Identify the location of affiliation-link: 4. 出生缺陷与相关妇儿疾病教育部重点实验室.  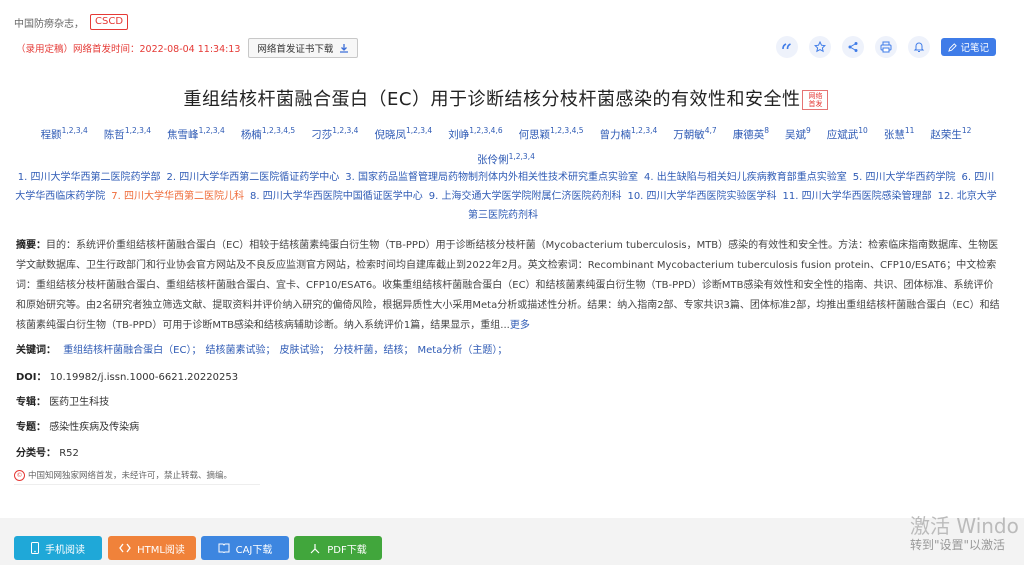
(745, 177).